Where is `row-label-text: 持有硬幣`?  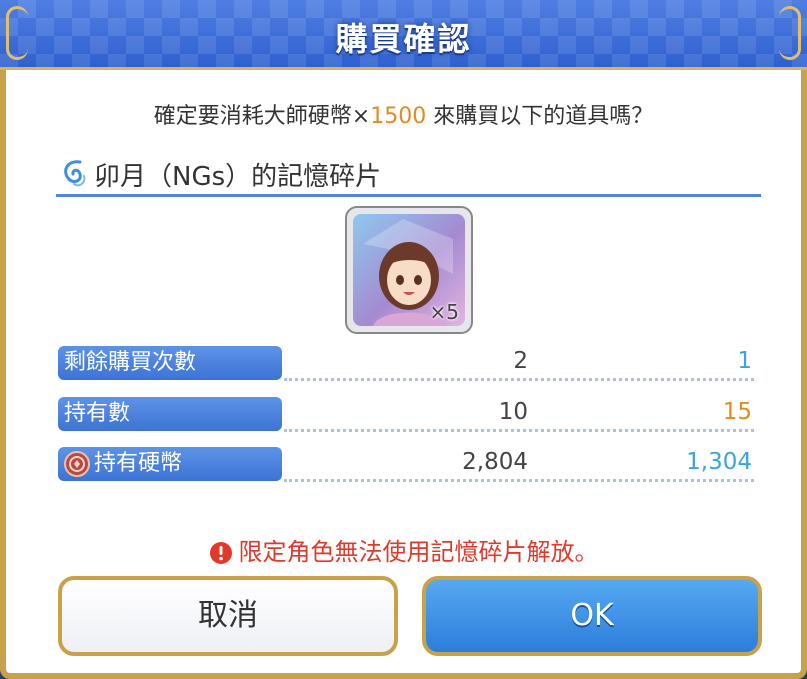 row-label-text: 持有硬幣 is located at coordinates (138, 463).